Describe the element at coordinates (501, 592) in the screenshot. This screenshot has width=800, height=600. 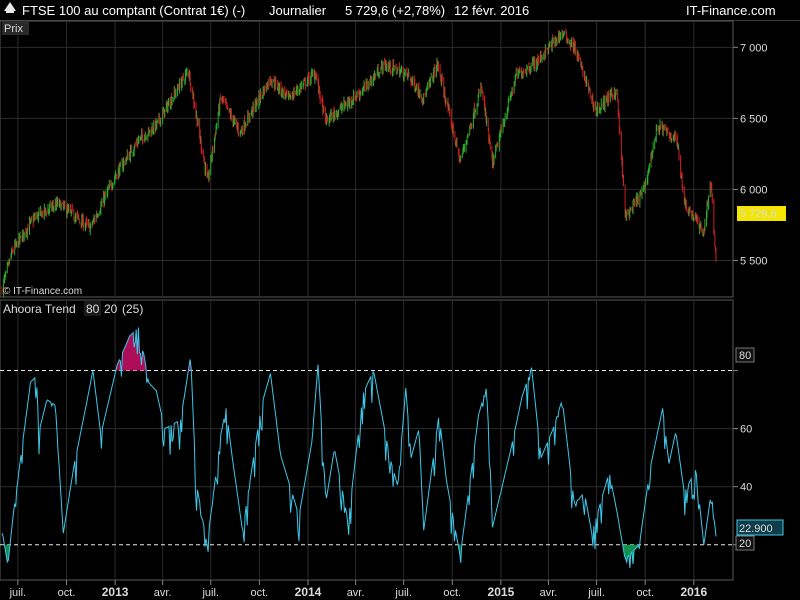
I see `x-tick-label: 2015` at that location.